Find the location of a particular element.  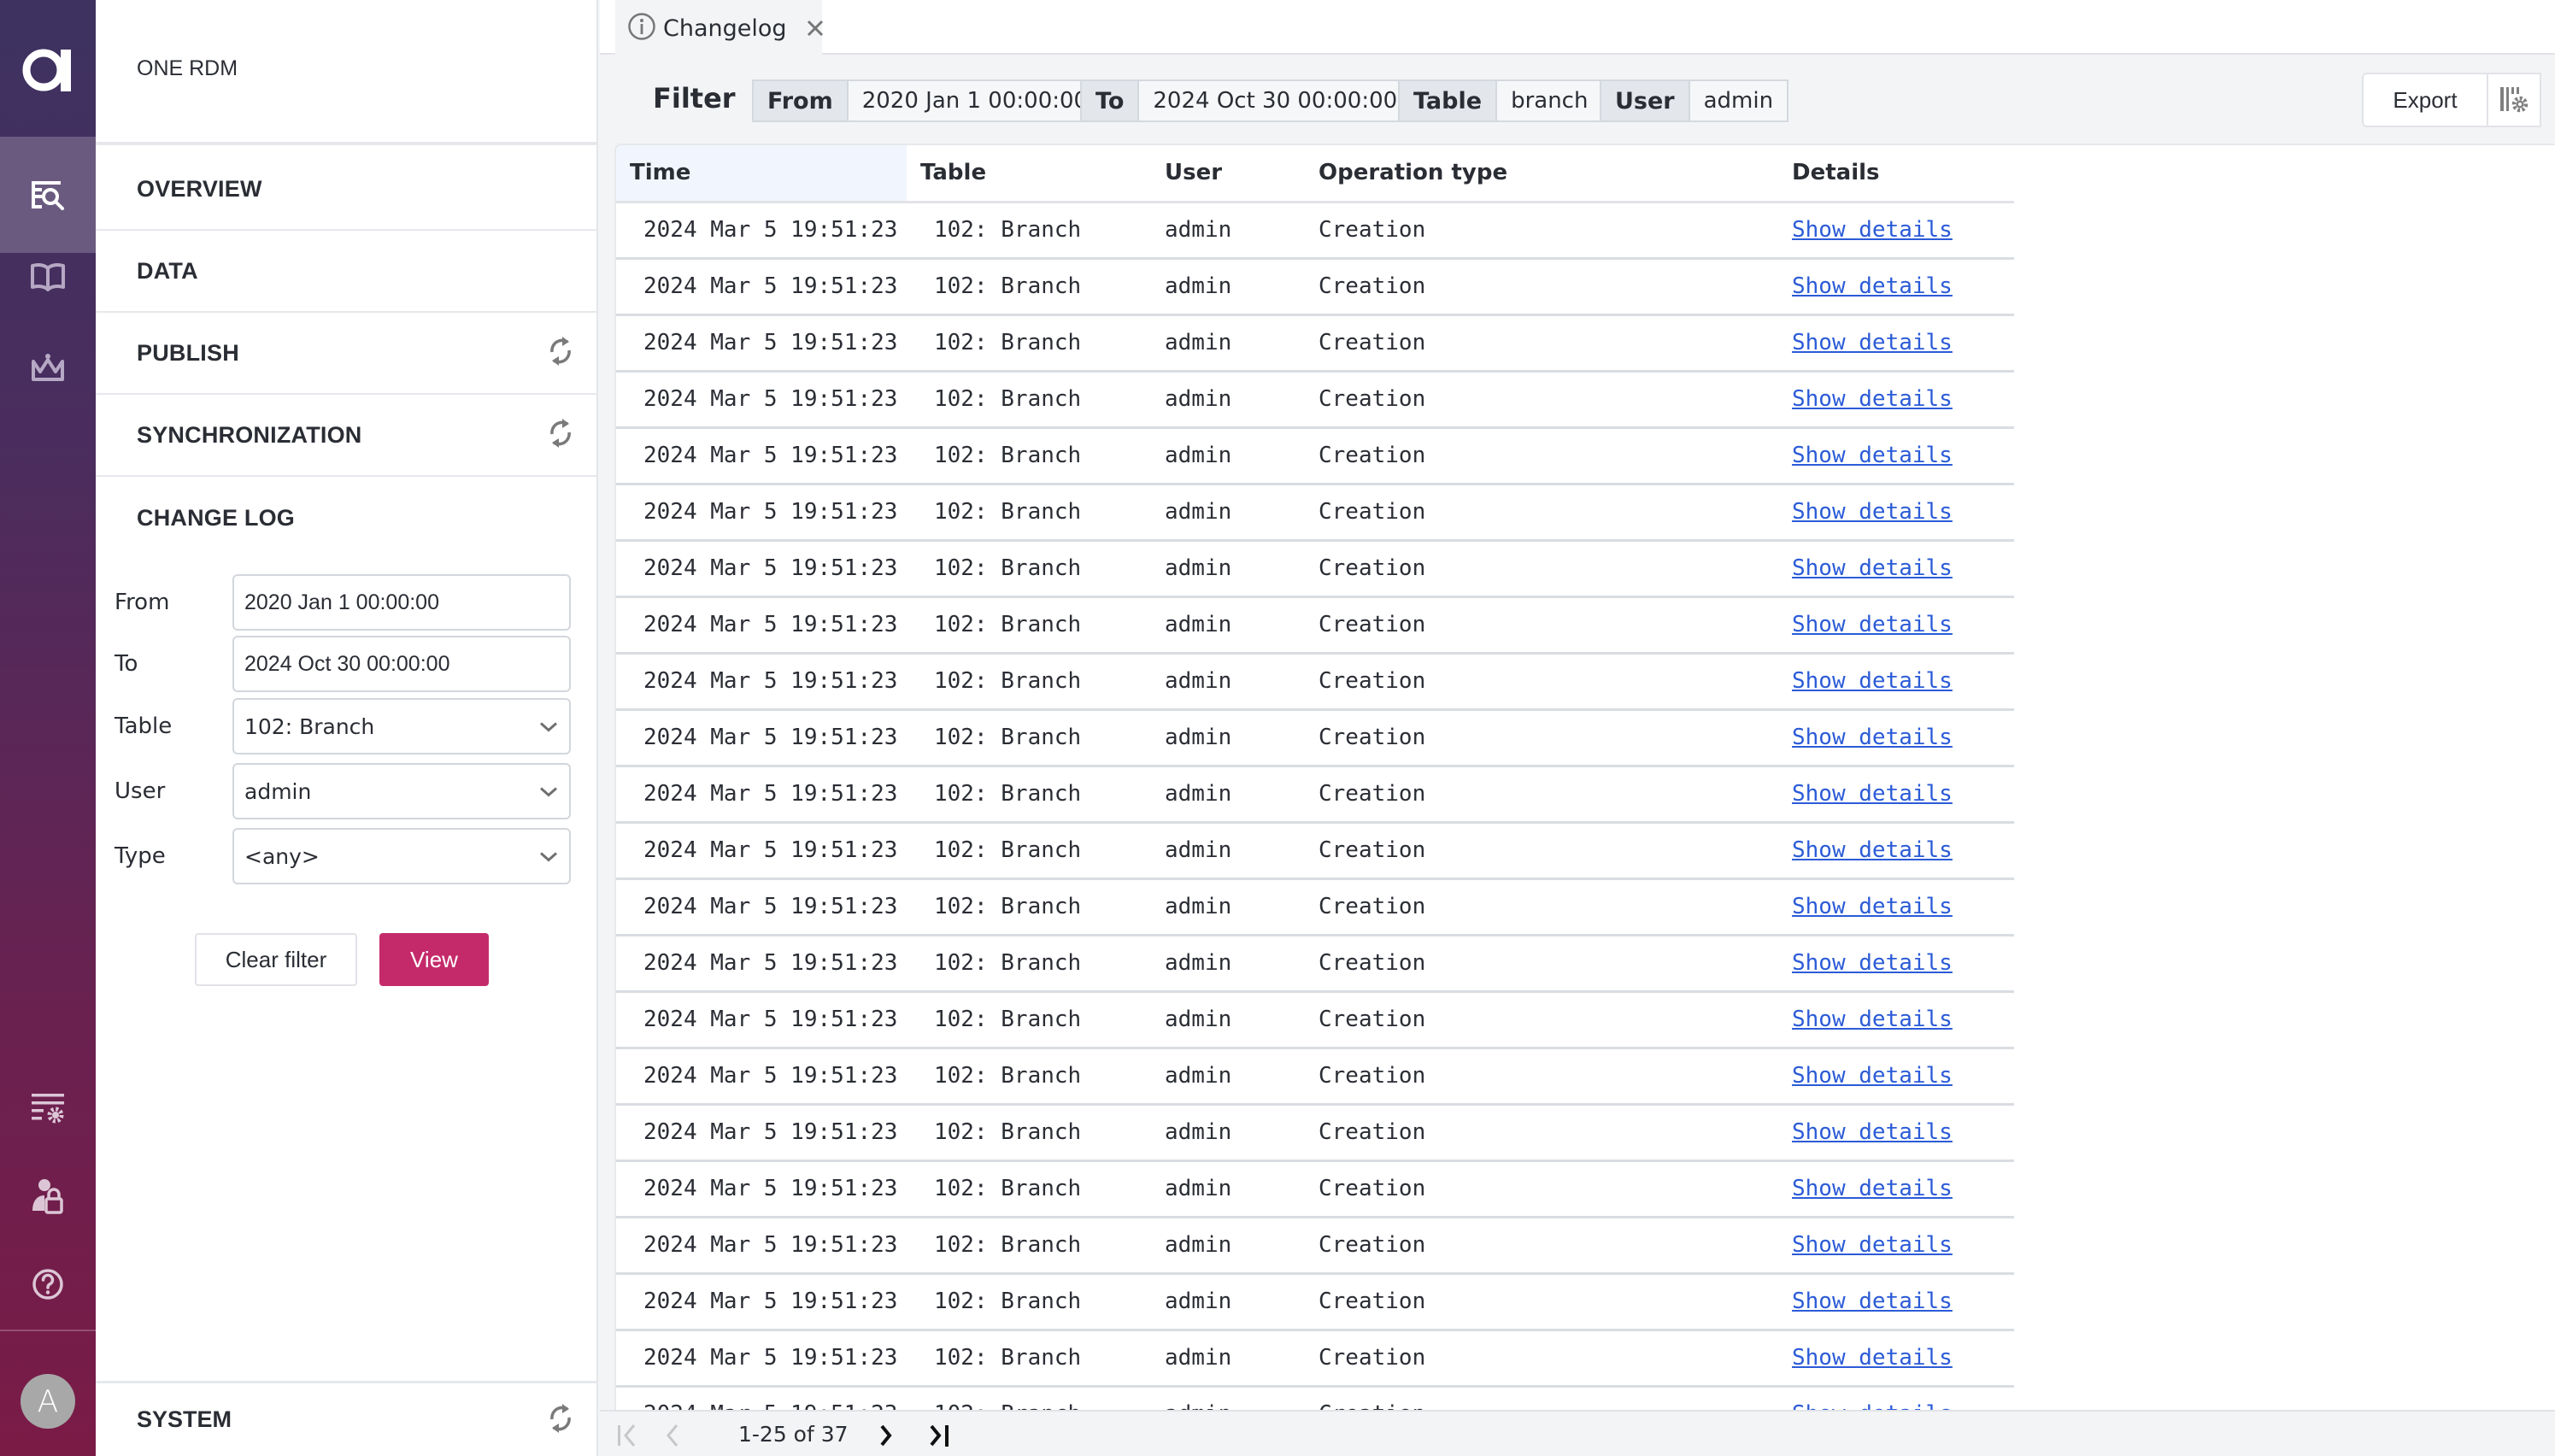

table-select: 102: Branch is located at coordinates (401, 726).